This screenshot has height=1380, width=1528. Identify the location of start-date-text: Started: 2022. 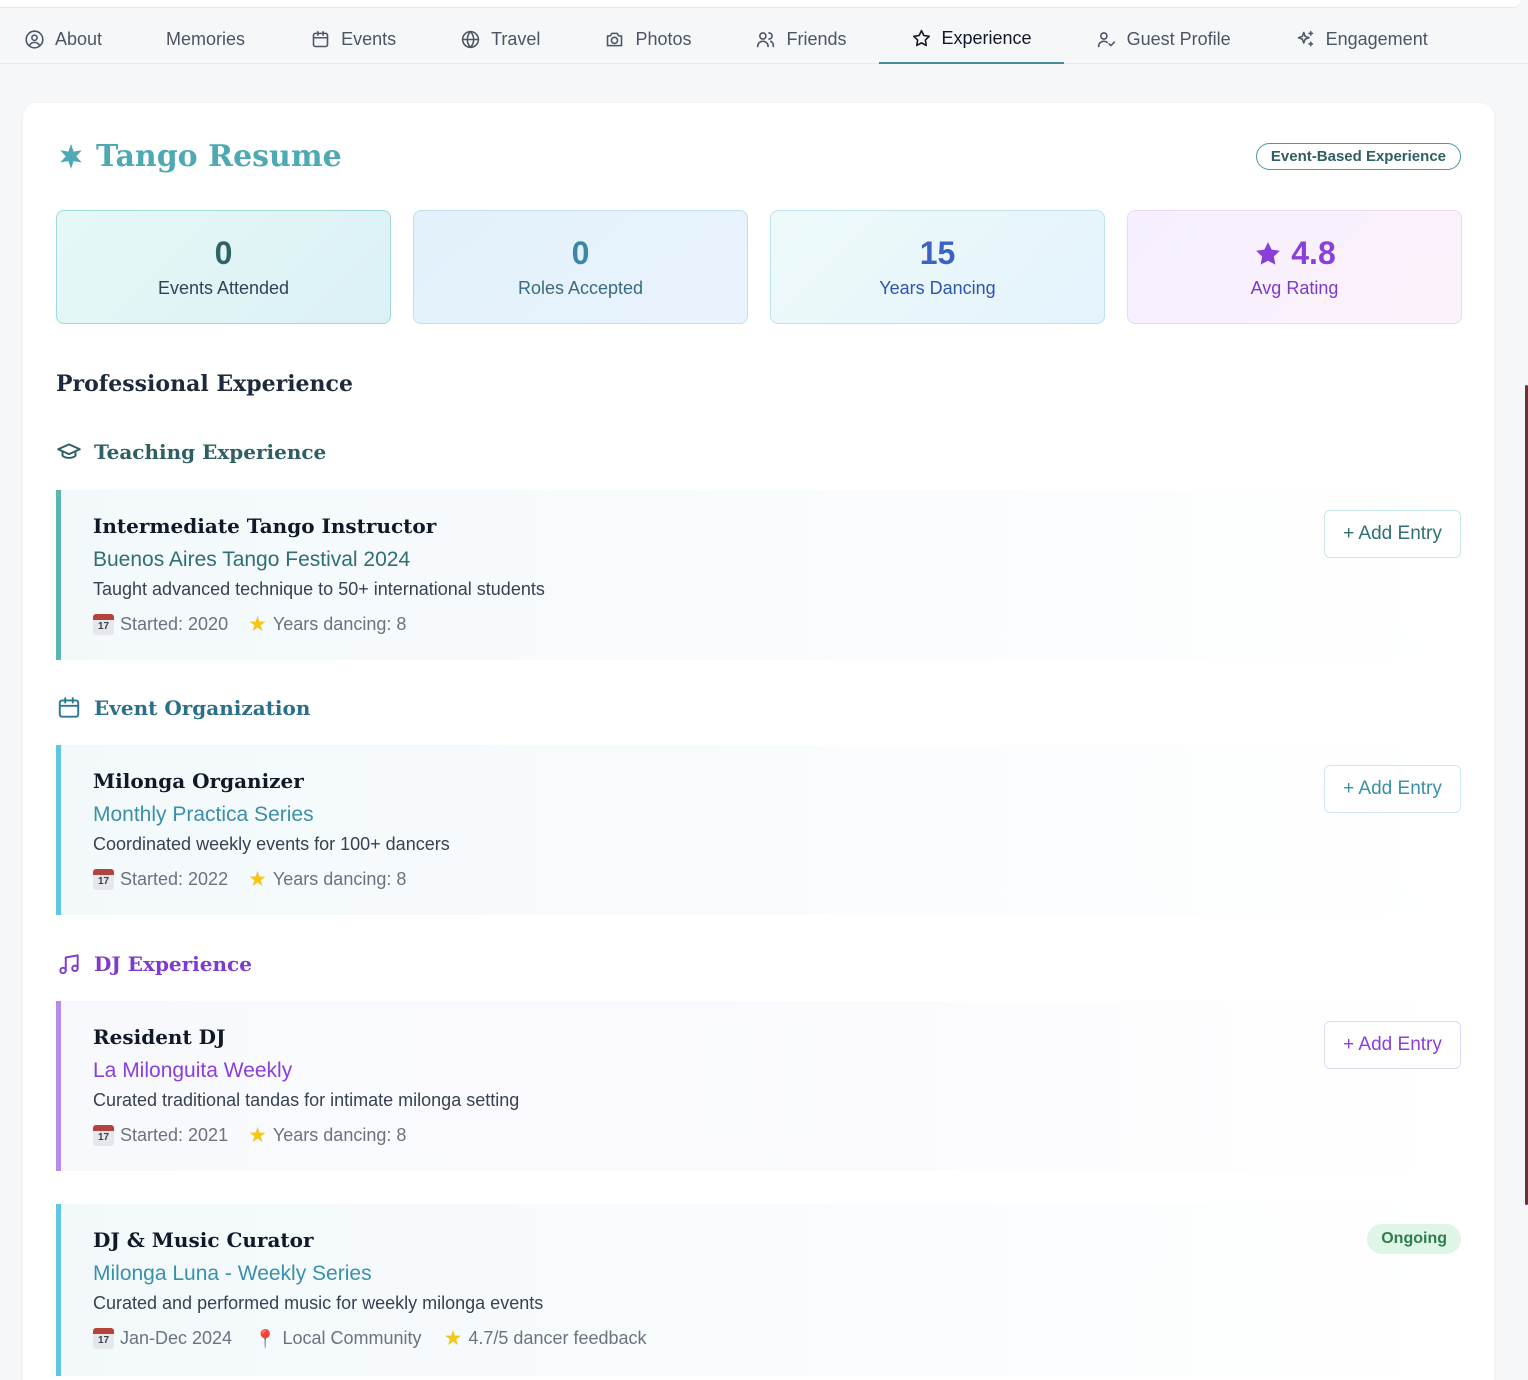
(174, 879).